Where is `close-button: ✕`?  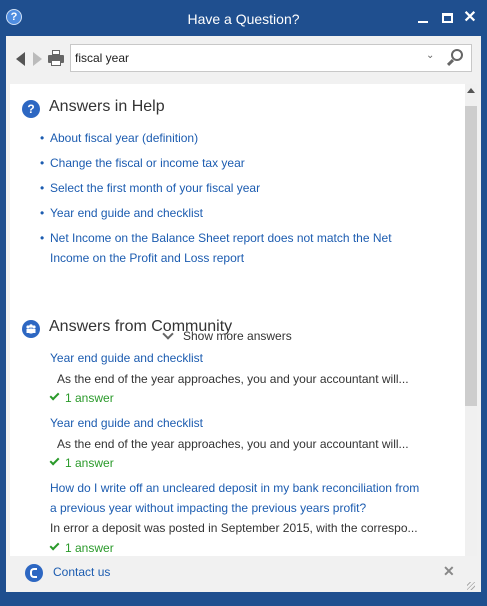
close-button: ✕ is located at coordinates (470, 18).